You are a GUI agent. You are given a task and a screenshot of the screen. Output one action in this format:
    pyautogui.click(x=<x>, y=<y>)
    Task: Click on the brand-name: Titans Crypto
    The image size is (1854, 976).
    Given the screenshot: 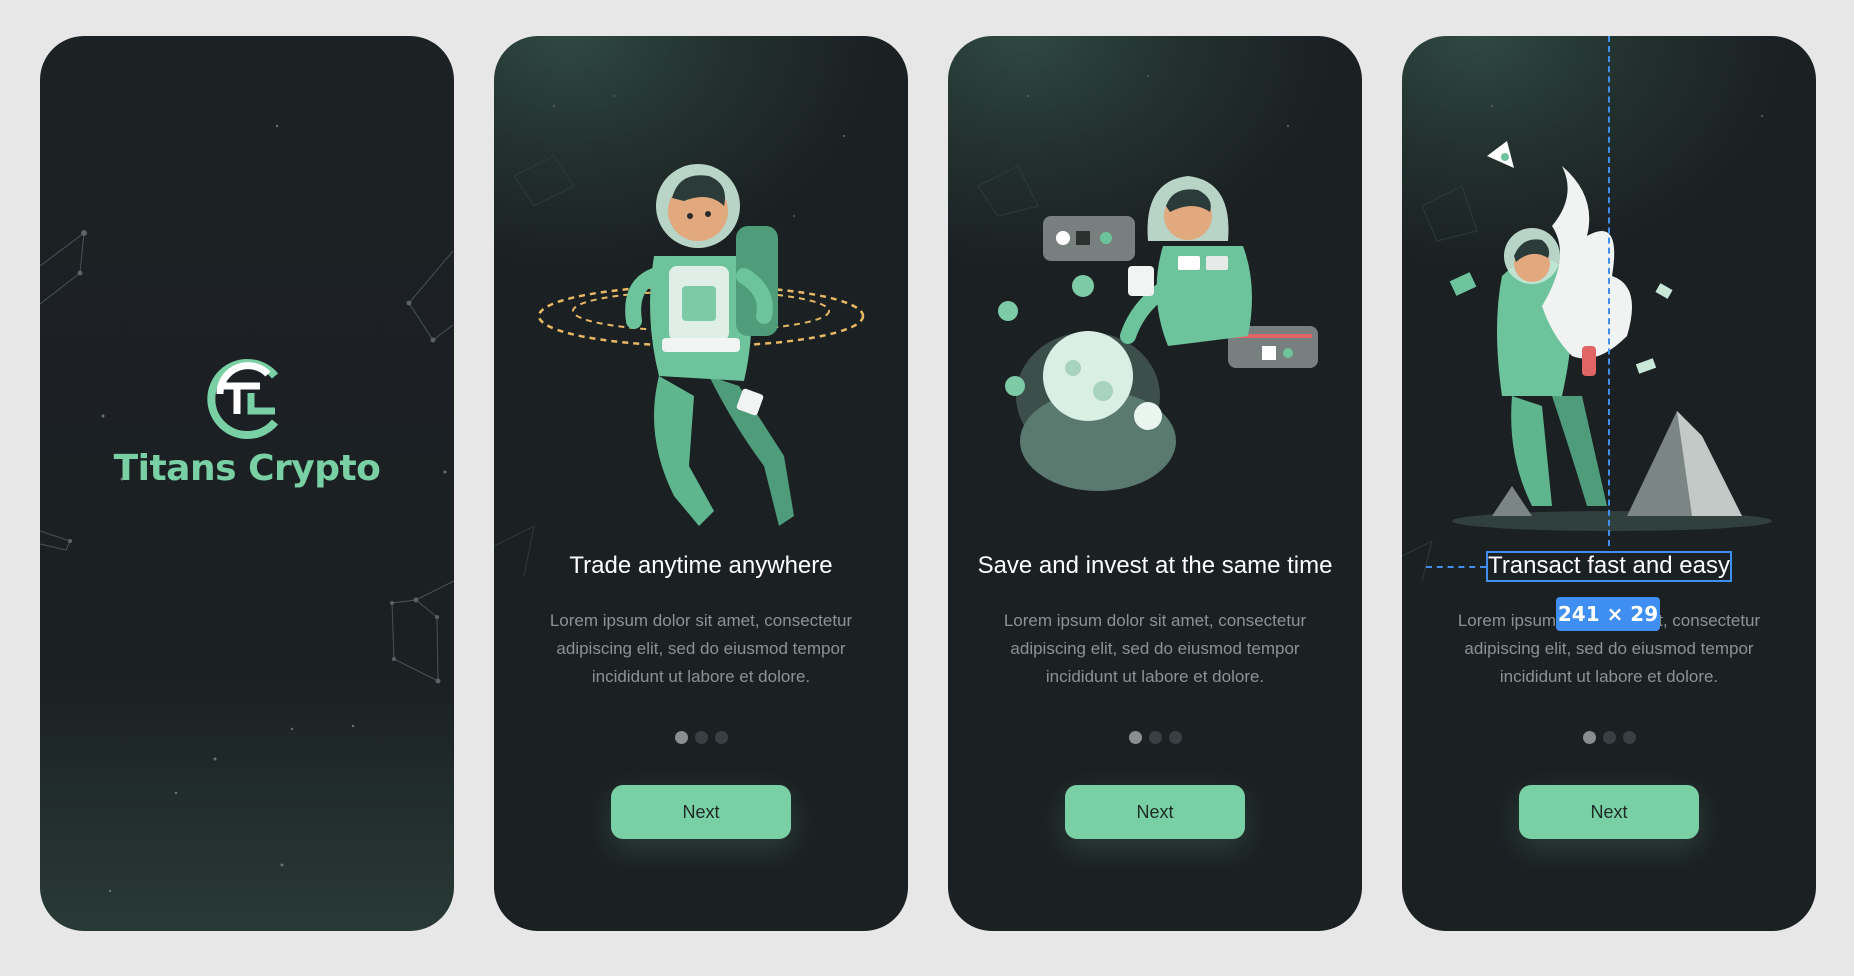 What is the action you would take?
    pyautogui.click(x=247, y=468)
    